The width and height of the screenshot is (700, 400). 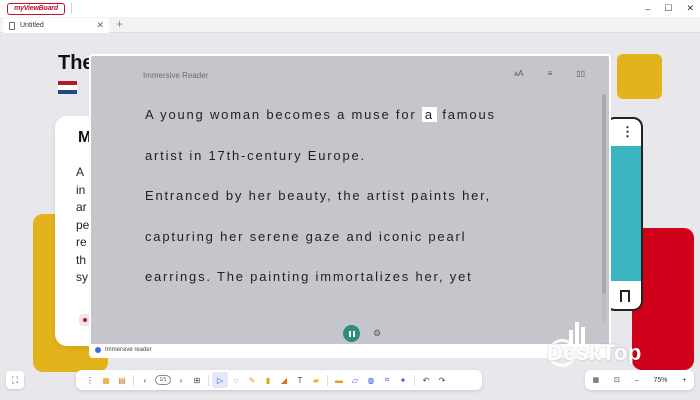 I want to click on reader-toolbar: ᴀA ≡ ▯▯, so click(x=549, y=73).